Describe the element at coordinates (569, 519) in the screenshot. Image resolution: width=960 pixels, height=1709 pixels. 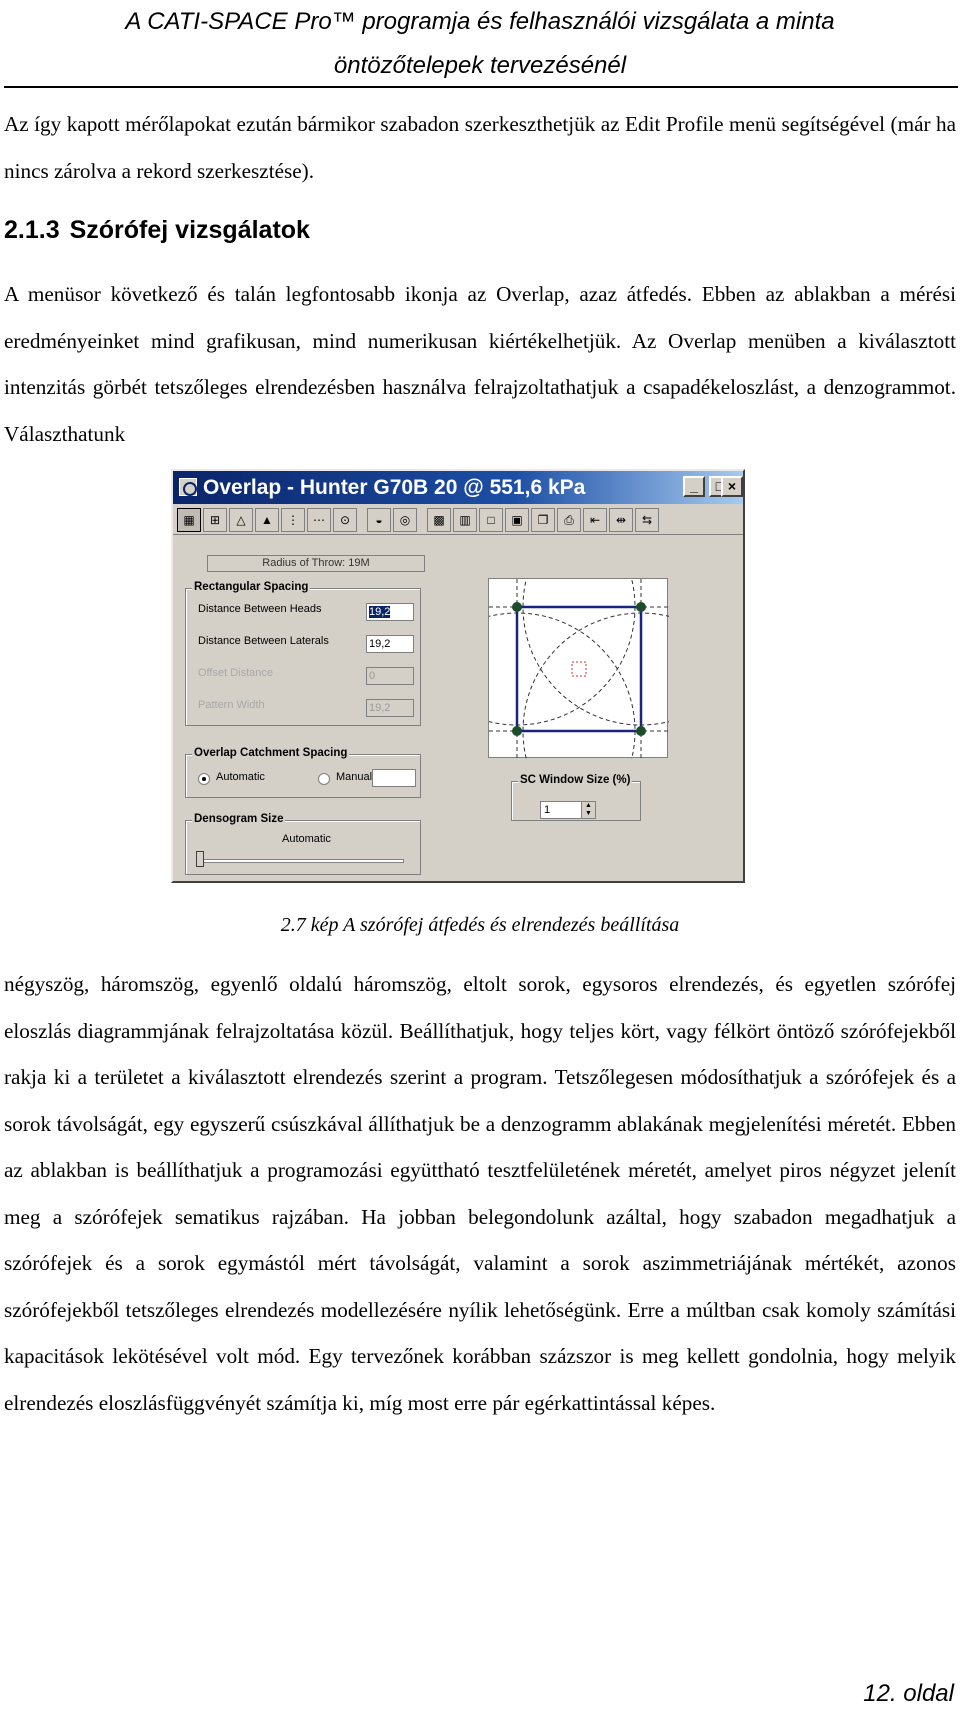
I see `print-icon: ⎙` at that location.